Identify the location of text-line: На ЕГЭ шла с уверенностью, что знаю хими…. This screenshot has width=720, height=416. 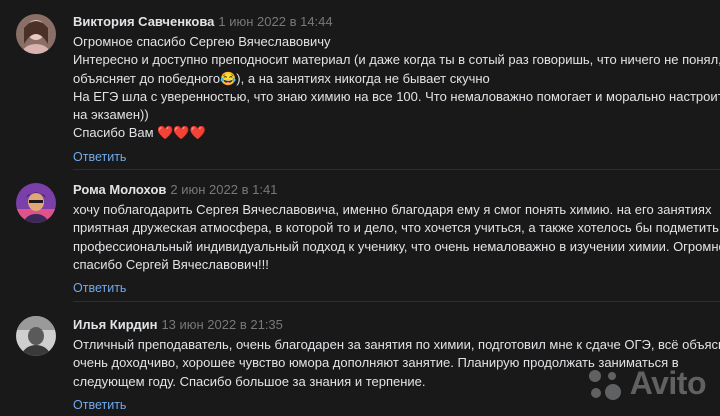
(396, 96).